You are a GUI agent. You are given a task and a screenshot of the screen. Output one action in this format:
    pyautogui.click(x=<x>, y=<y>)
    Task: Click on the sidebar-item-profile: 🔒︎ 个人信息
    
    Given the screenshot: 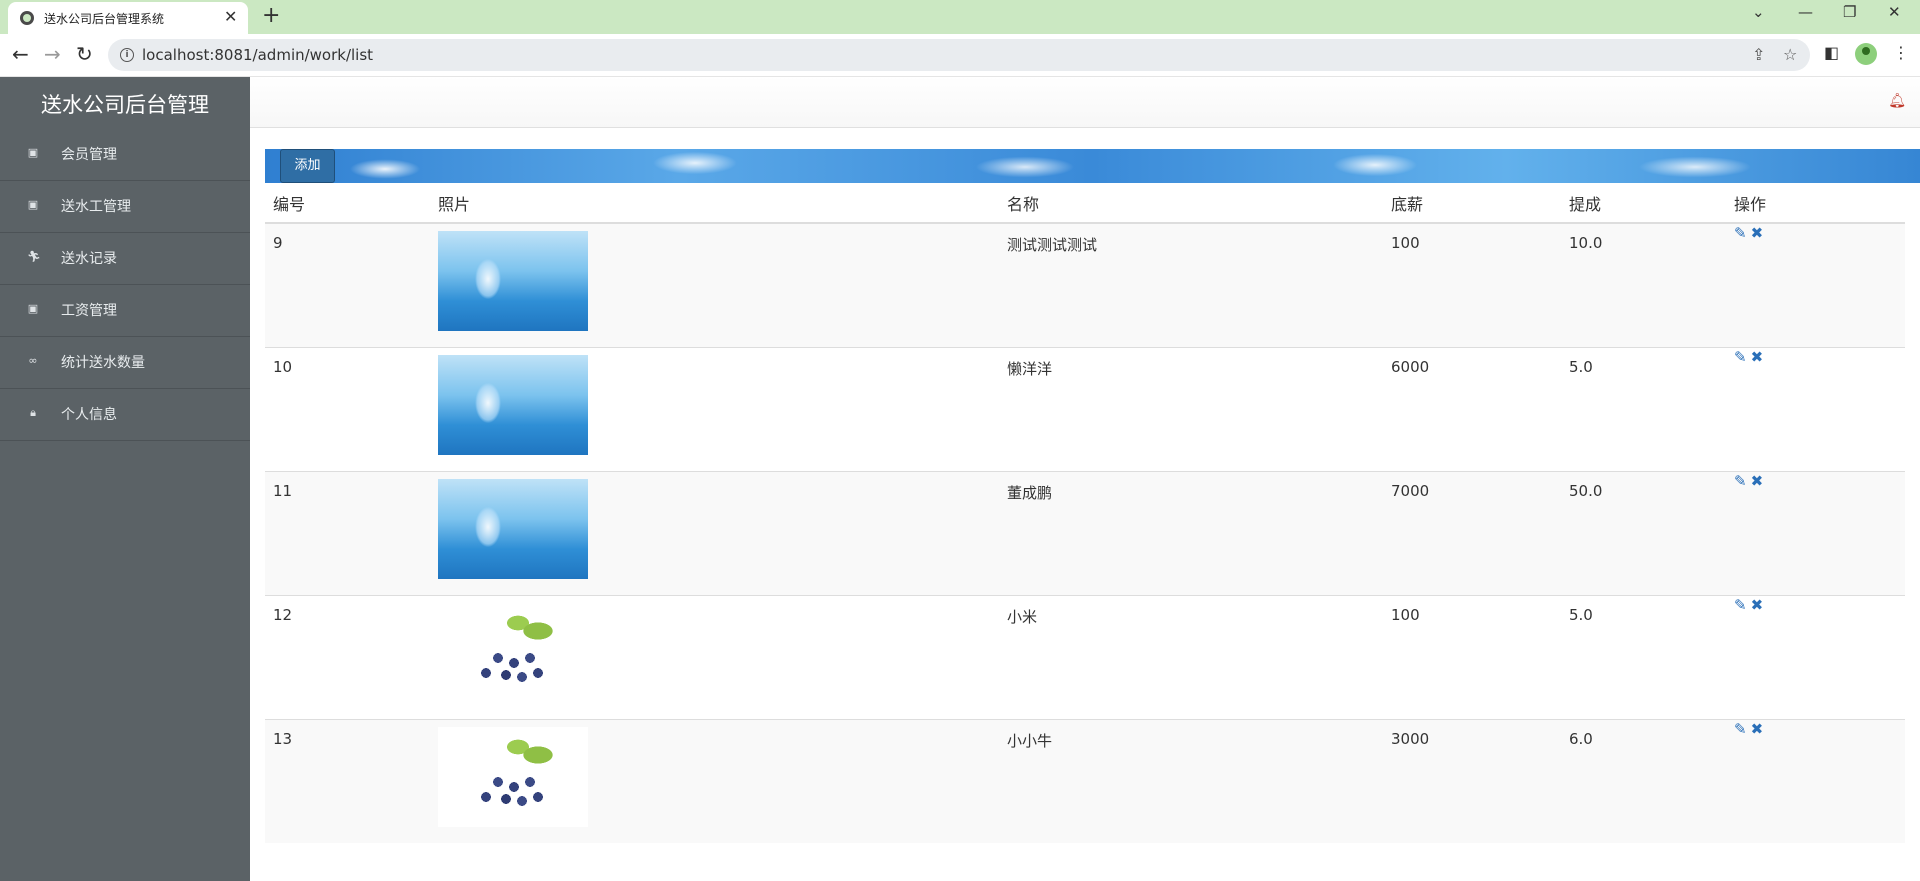 What is the action you would take?
    pyautogui.click(x=125, y=415)
    